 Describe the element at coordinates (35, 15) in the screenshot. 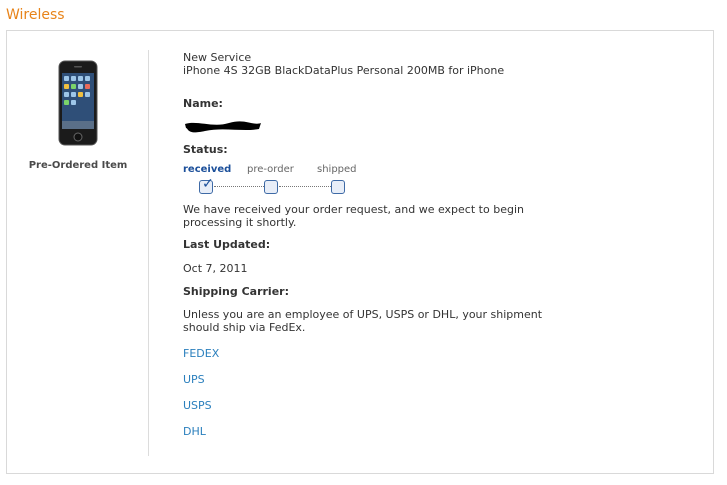

I see `section-title: Wireless` at that location.